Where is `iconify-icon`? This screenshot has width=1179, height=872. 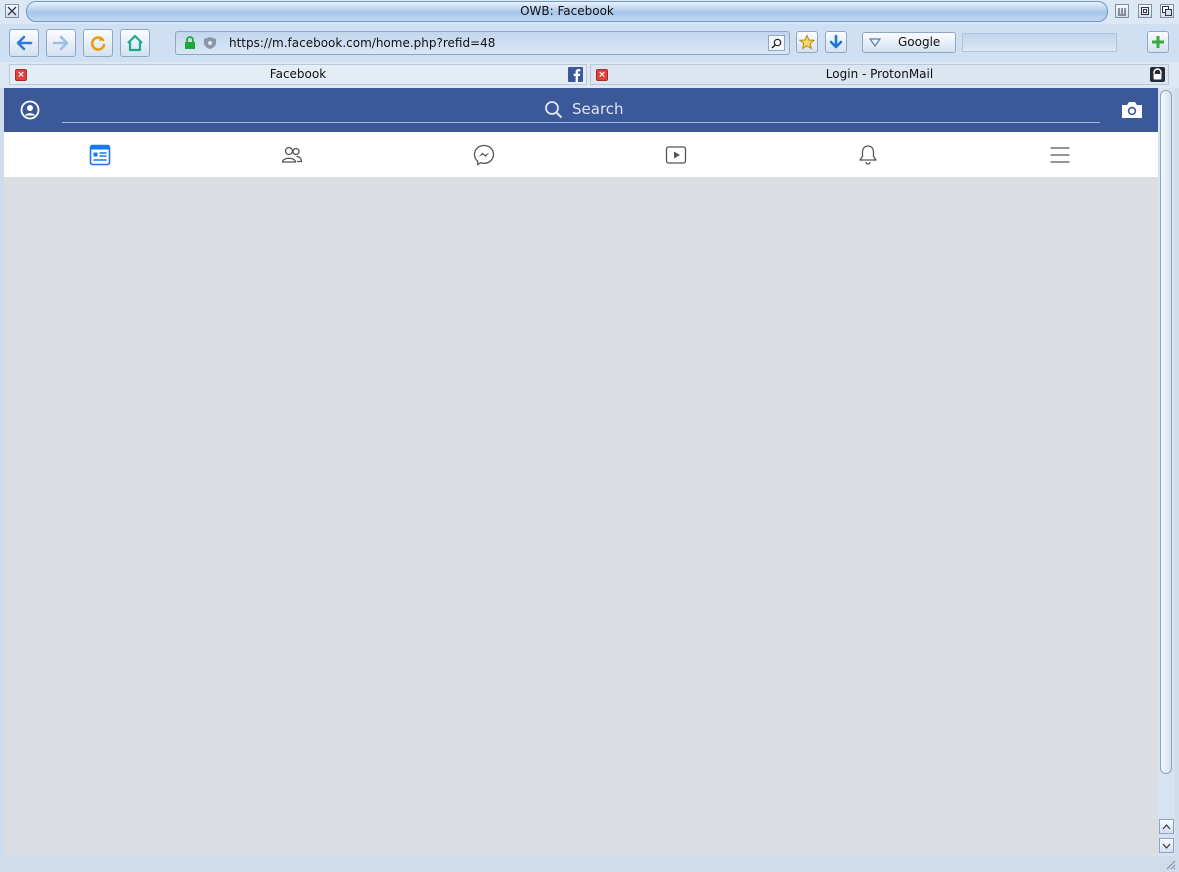 iconify-icon is located at coordinates (1122, 12).